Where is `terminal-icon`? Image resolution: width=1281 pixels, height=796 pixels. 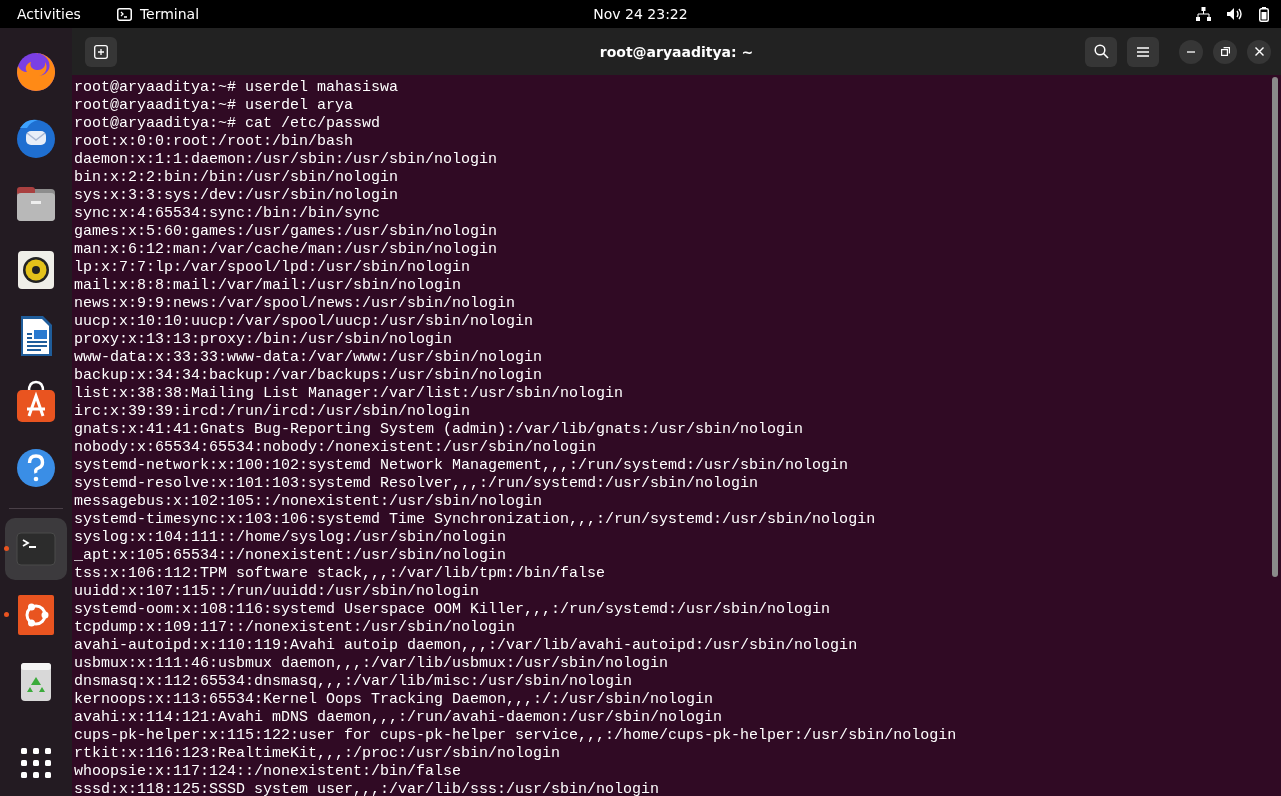
terminal-icon is located at coordinates (124, 14).